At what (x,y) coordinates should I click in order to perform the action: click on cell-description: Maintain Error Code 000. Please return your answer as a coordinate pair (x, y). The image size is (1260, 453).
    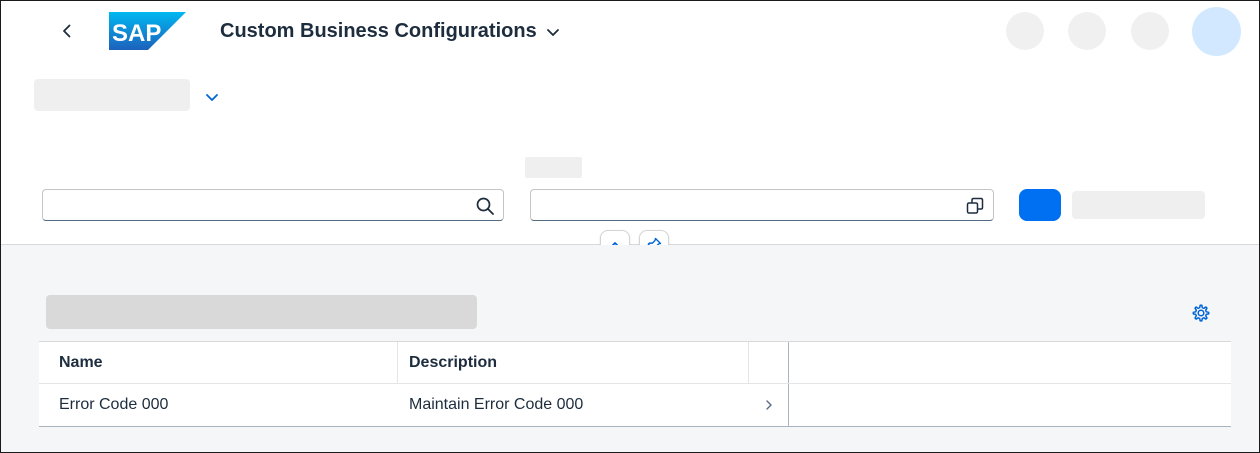
    Looking at the image, I should click on (496, 404).